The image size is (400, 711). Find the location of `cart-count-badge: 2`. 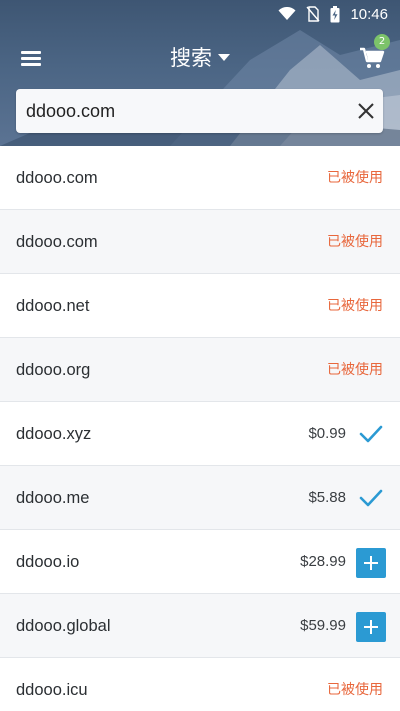

cart-count-badge: 2 is located at coordinates (382, 42).